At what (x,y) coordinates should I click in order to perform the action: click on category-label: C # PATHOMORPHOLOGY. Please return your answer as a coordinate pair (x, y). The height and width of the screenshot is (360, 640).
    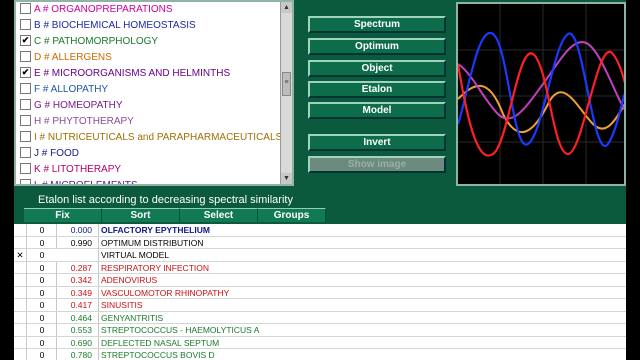
    Looking at the image, I should click on (96, 41).